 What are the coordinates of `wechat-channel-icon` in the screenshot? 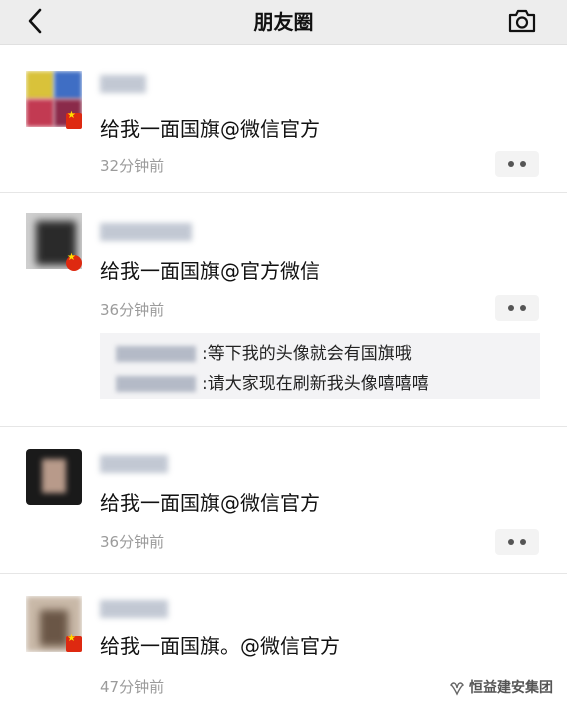 It's located at (457, 689).